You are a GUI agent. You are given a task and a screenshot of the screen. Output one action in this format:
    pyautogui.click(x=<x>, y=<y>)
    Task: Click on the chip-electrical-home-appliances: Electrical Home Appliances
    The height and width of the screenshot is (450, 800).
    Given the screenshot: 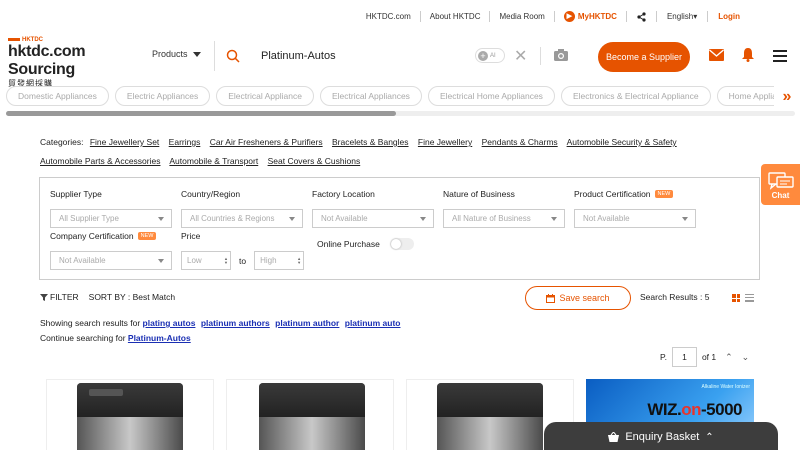 What is the action you would take?
    pyautogui.click(x=491, y=96)
    